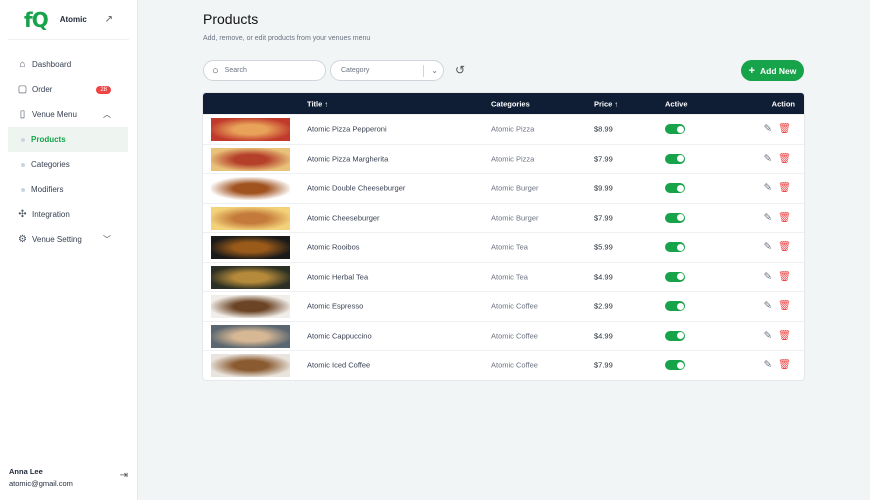  I want to click on product-title: Atomic Rooibos, so click(333, 247).